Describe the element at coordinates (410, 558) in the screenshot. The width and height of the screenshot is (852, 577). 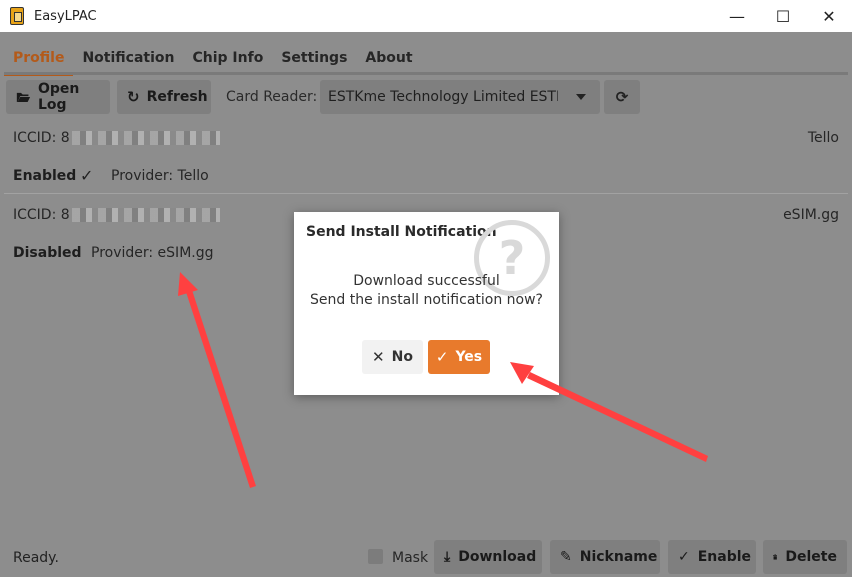
I see `mask-label: Mask` at that location.